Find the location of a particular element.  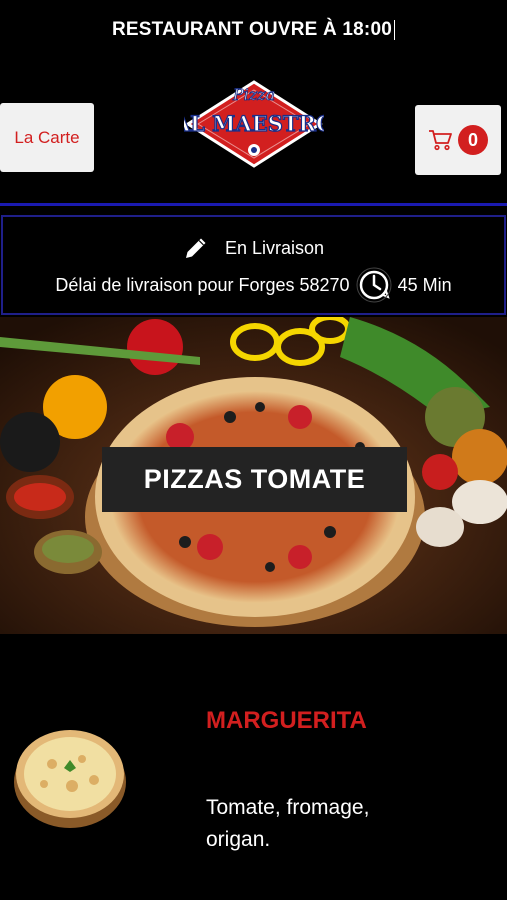

brand-logo: Pizza AL MAESTRO is located at coordinates (254, 124).